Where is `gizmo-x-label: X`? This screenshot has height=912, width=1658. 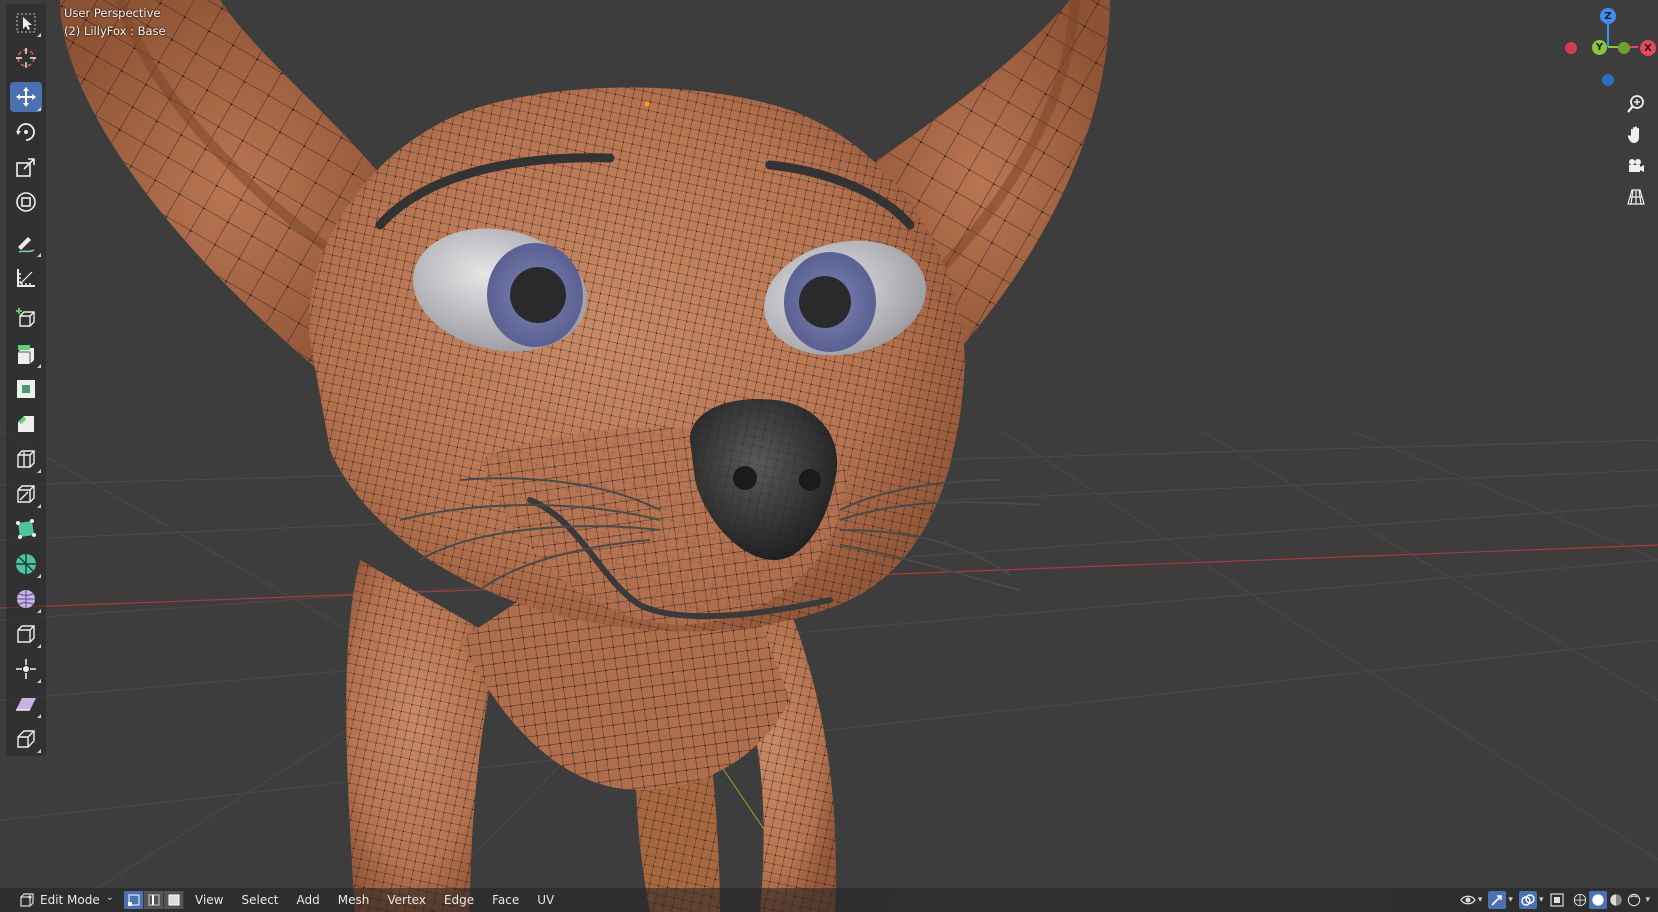 gizmo-x-label: X is located at coordinates (1648, 48).